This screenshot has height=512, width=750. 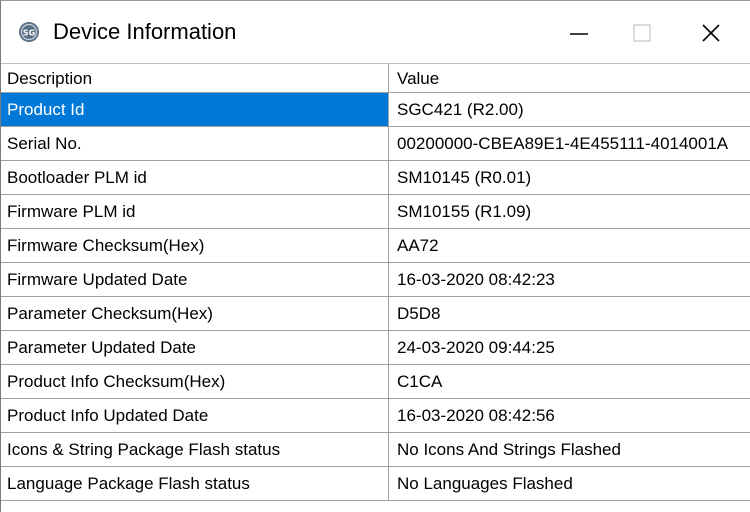 What do you see at coordinates (195, 279) in the screenshot?
I see `description-cell: Firmware Updated Date` at bounding box center [195, 279].